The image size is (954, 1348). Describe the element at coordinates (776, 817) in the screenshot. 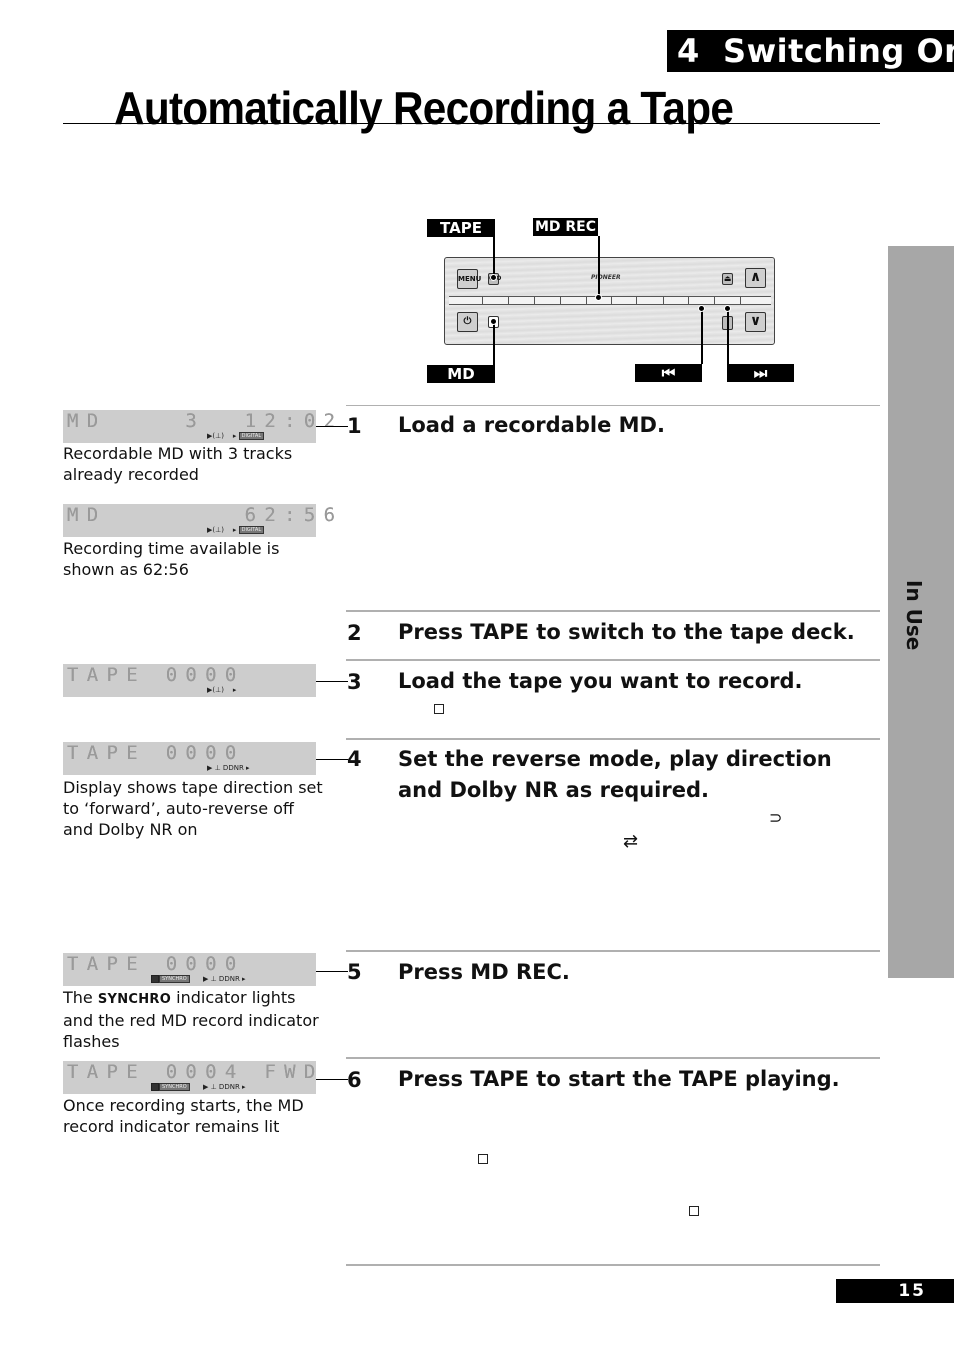

I see `reverse-one-side-icon: ⊃` at that location.